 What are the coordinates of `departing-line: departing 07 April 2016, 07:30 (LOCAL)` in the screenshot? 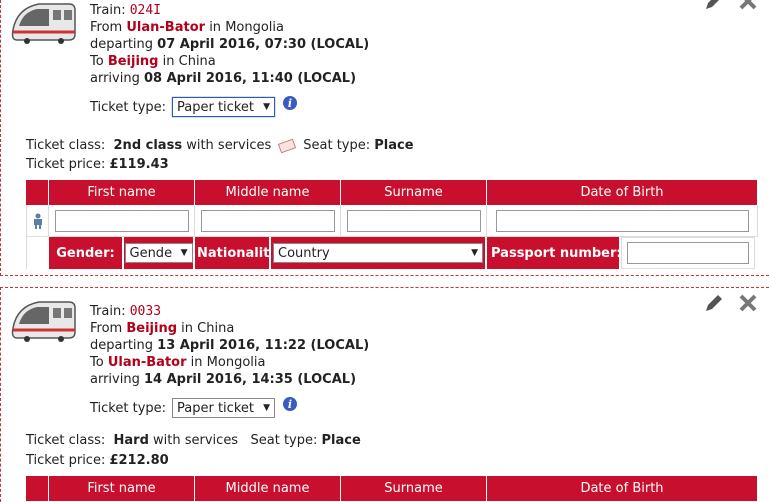 It's located at (230, 44).